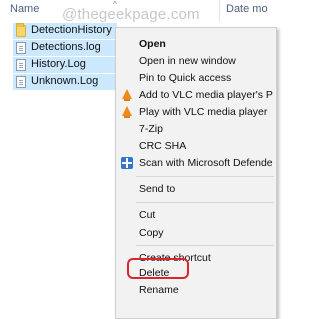  Describe the element at coordinates (147, 215) in the screenshot. I see `menu-item-label: Cut` at that location.